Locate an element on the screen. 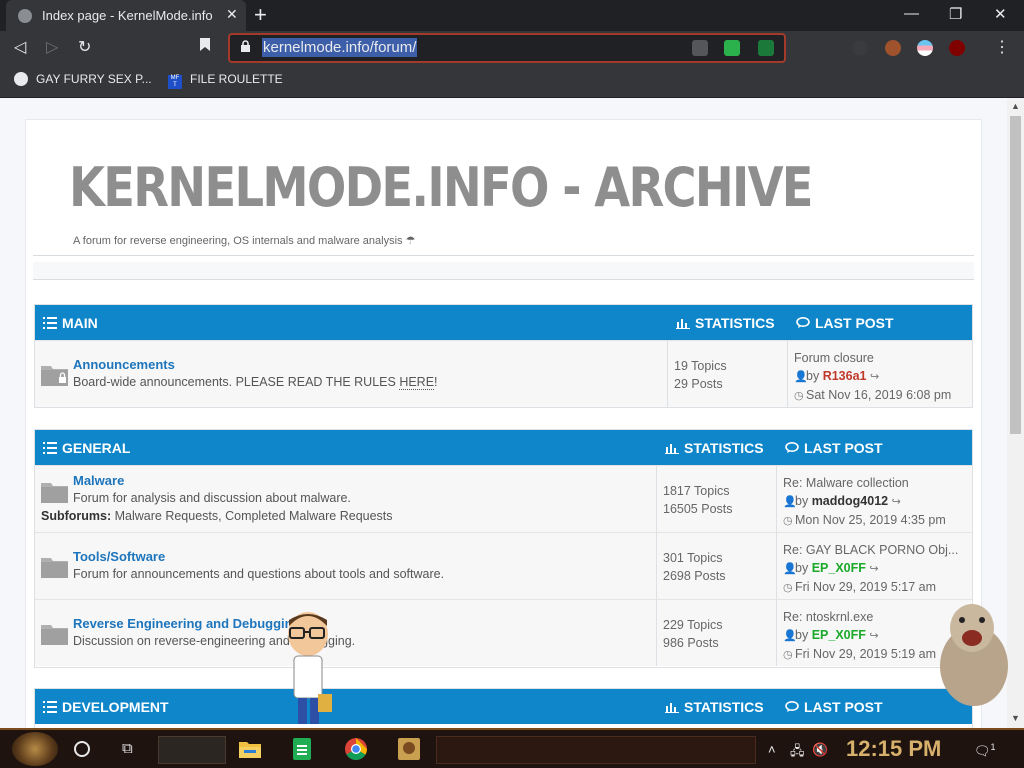  volume-muted-icon: 🔇 is located at coordinates (820, 750).